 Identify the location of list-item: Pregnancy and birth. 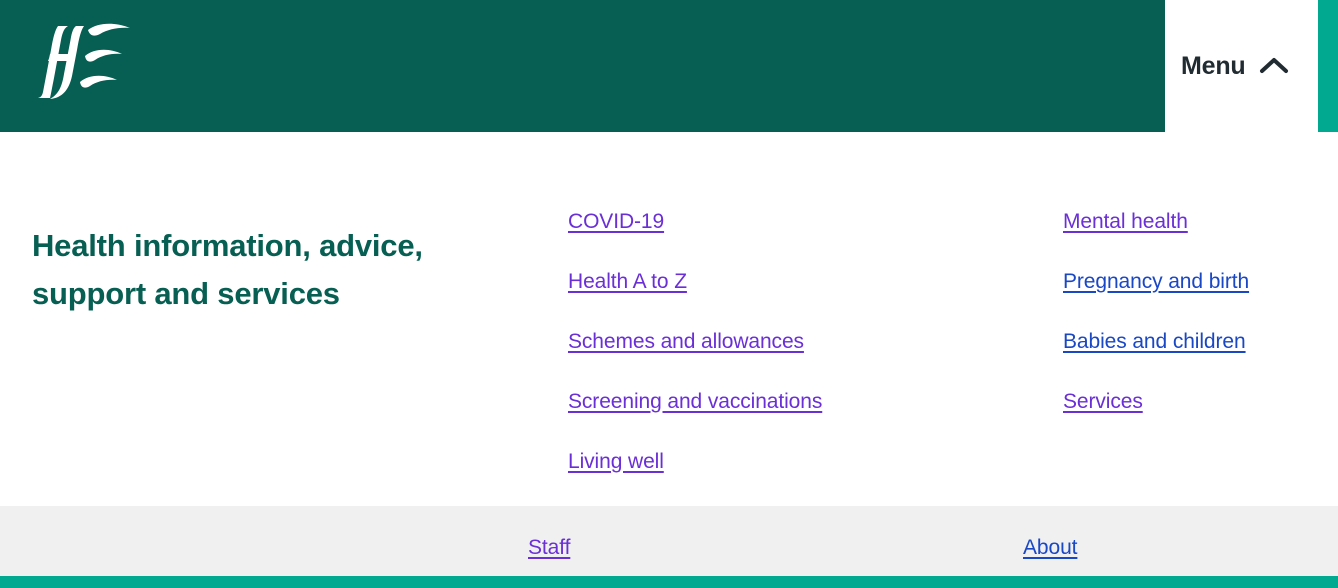
(1200, 282).